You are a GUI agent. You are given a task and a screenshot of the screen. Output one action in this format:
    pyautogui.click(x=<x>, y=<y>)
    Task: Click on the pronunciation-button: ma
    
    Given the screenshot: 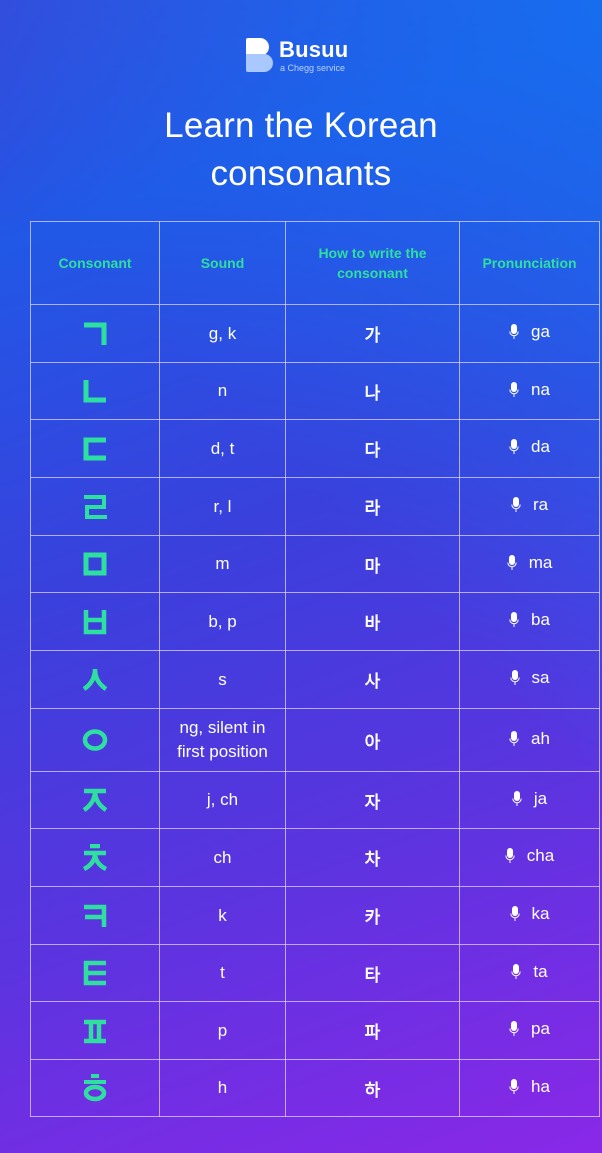 What is the action you would take?
    pyautogui.click(x=529, y=563)
    